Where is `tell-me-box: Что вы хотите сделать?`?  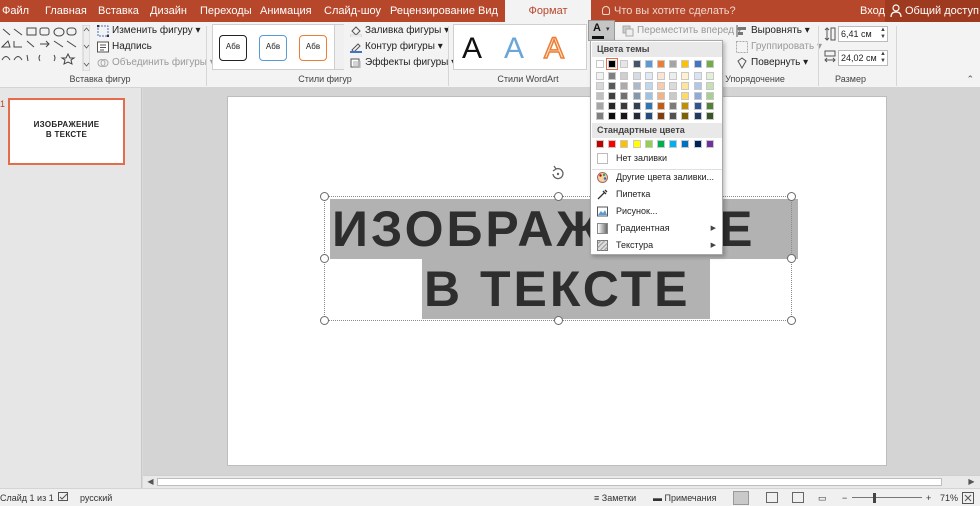
tell-me-box: Что вы хотите сделать? is located at coordinates (669, 11).